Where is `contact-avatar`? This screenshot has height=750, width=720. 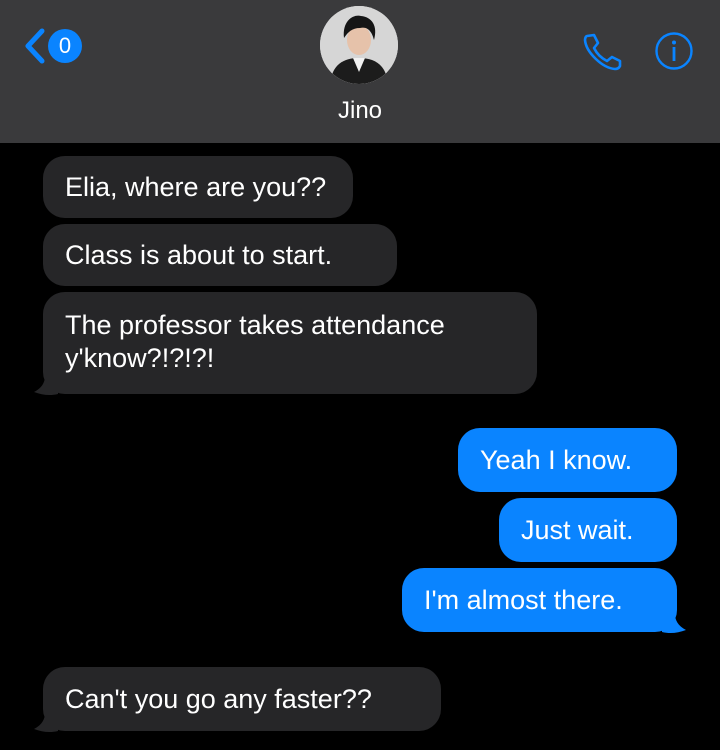 contact-avatar is located at coordinates (359, 45).